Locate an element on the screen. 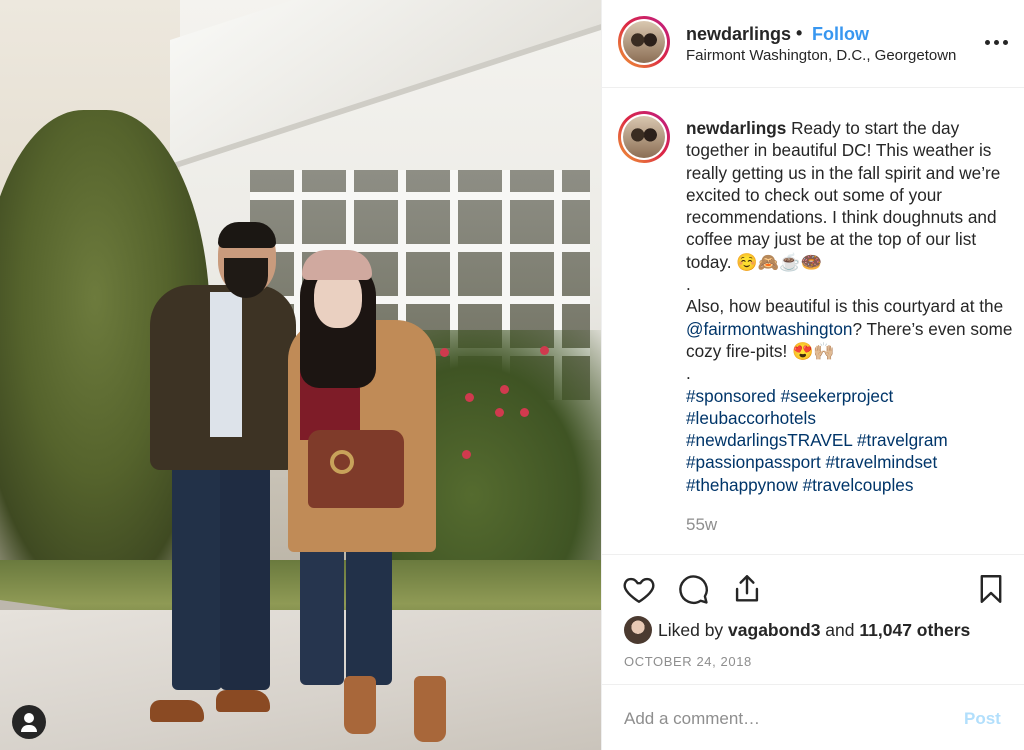 This screenshot has width=1024, height=750. follow-button: Follow is located at coordinates (840, 34).